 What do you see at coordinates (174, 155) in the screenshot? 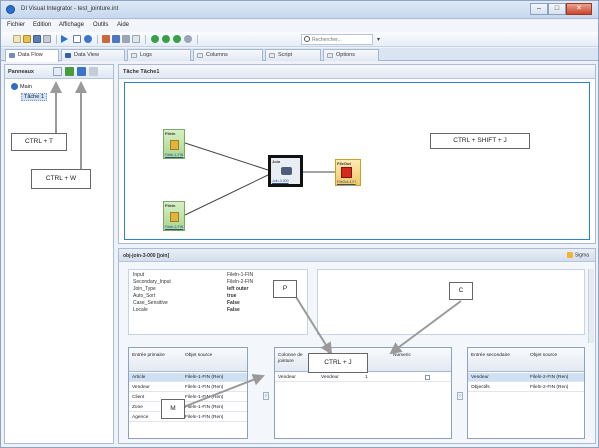
I see `node-sublabel: Fileln-1-FIN` at bounding box center [174, 155].